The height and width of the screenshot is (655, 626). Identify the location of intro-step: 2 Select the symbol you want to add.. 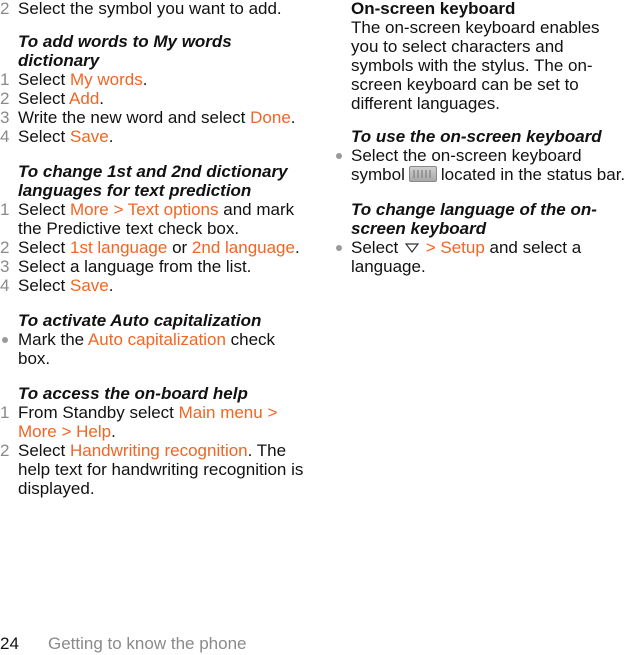
(155, 9).